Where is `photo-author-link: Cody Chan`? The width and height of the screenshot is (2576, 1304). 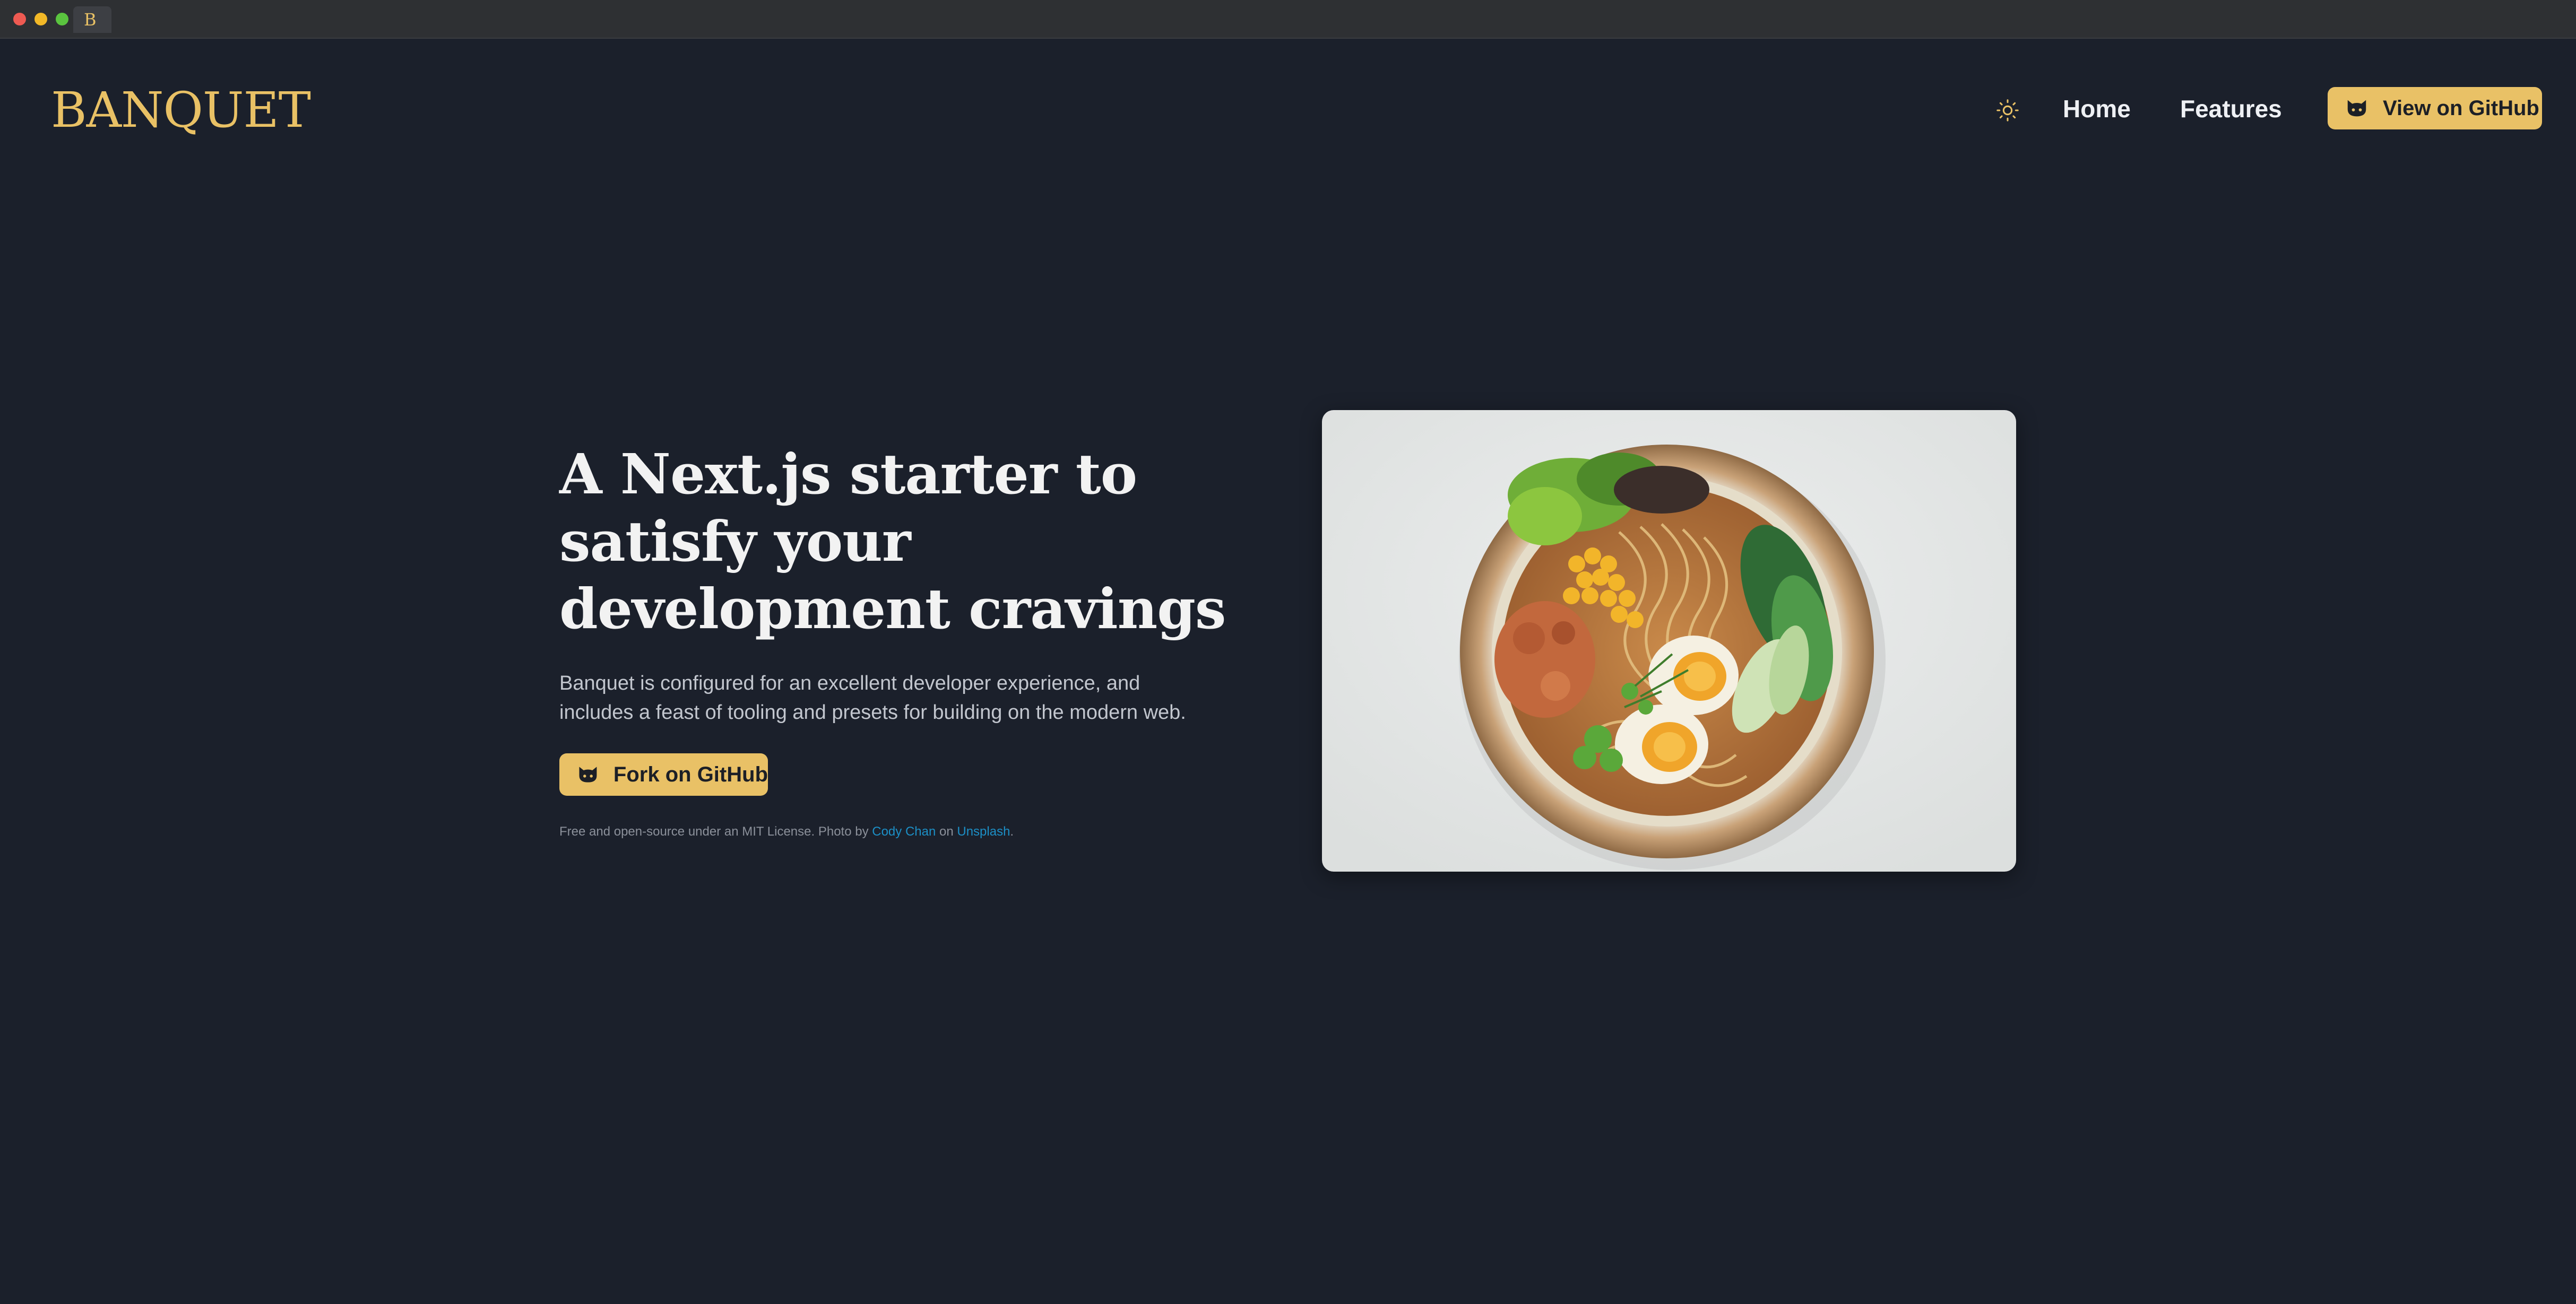
photo-author-link: Cody Chan is located at coordinates (904, 832).